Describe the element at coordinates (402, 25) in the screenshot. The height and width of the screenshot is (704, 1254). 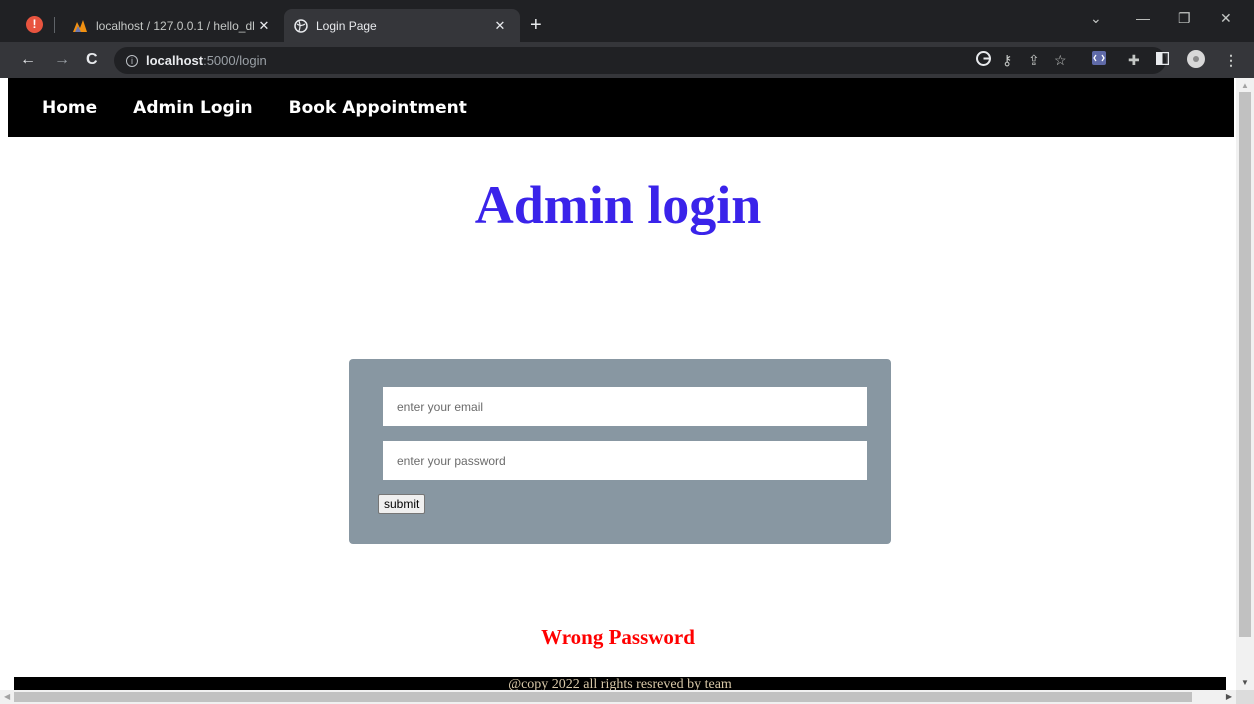
I see `tab-login-page: Login Page ✕` at that location.